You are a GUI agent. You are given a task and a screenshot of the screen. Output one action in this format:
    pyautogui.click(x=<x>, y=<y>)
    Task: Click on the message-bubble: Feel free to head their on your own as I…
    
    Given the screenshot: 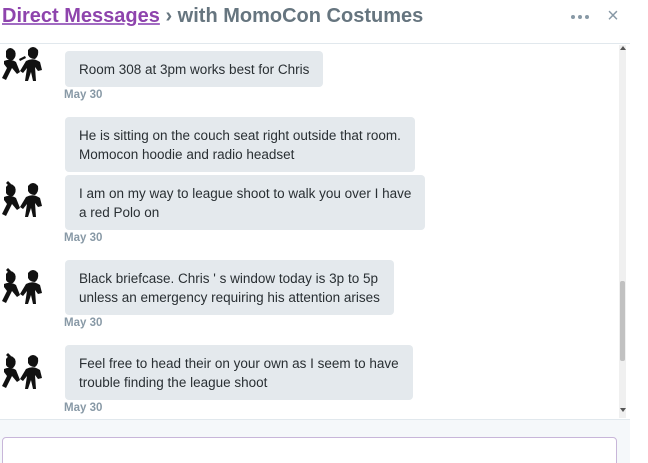 What is the action you would take?
    pyautogui.click(x=239, y=372)
    